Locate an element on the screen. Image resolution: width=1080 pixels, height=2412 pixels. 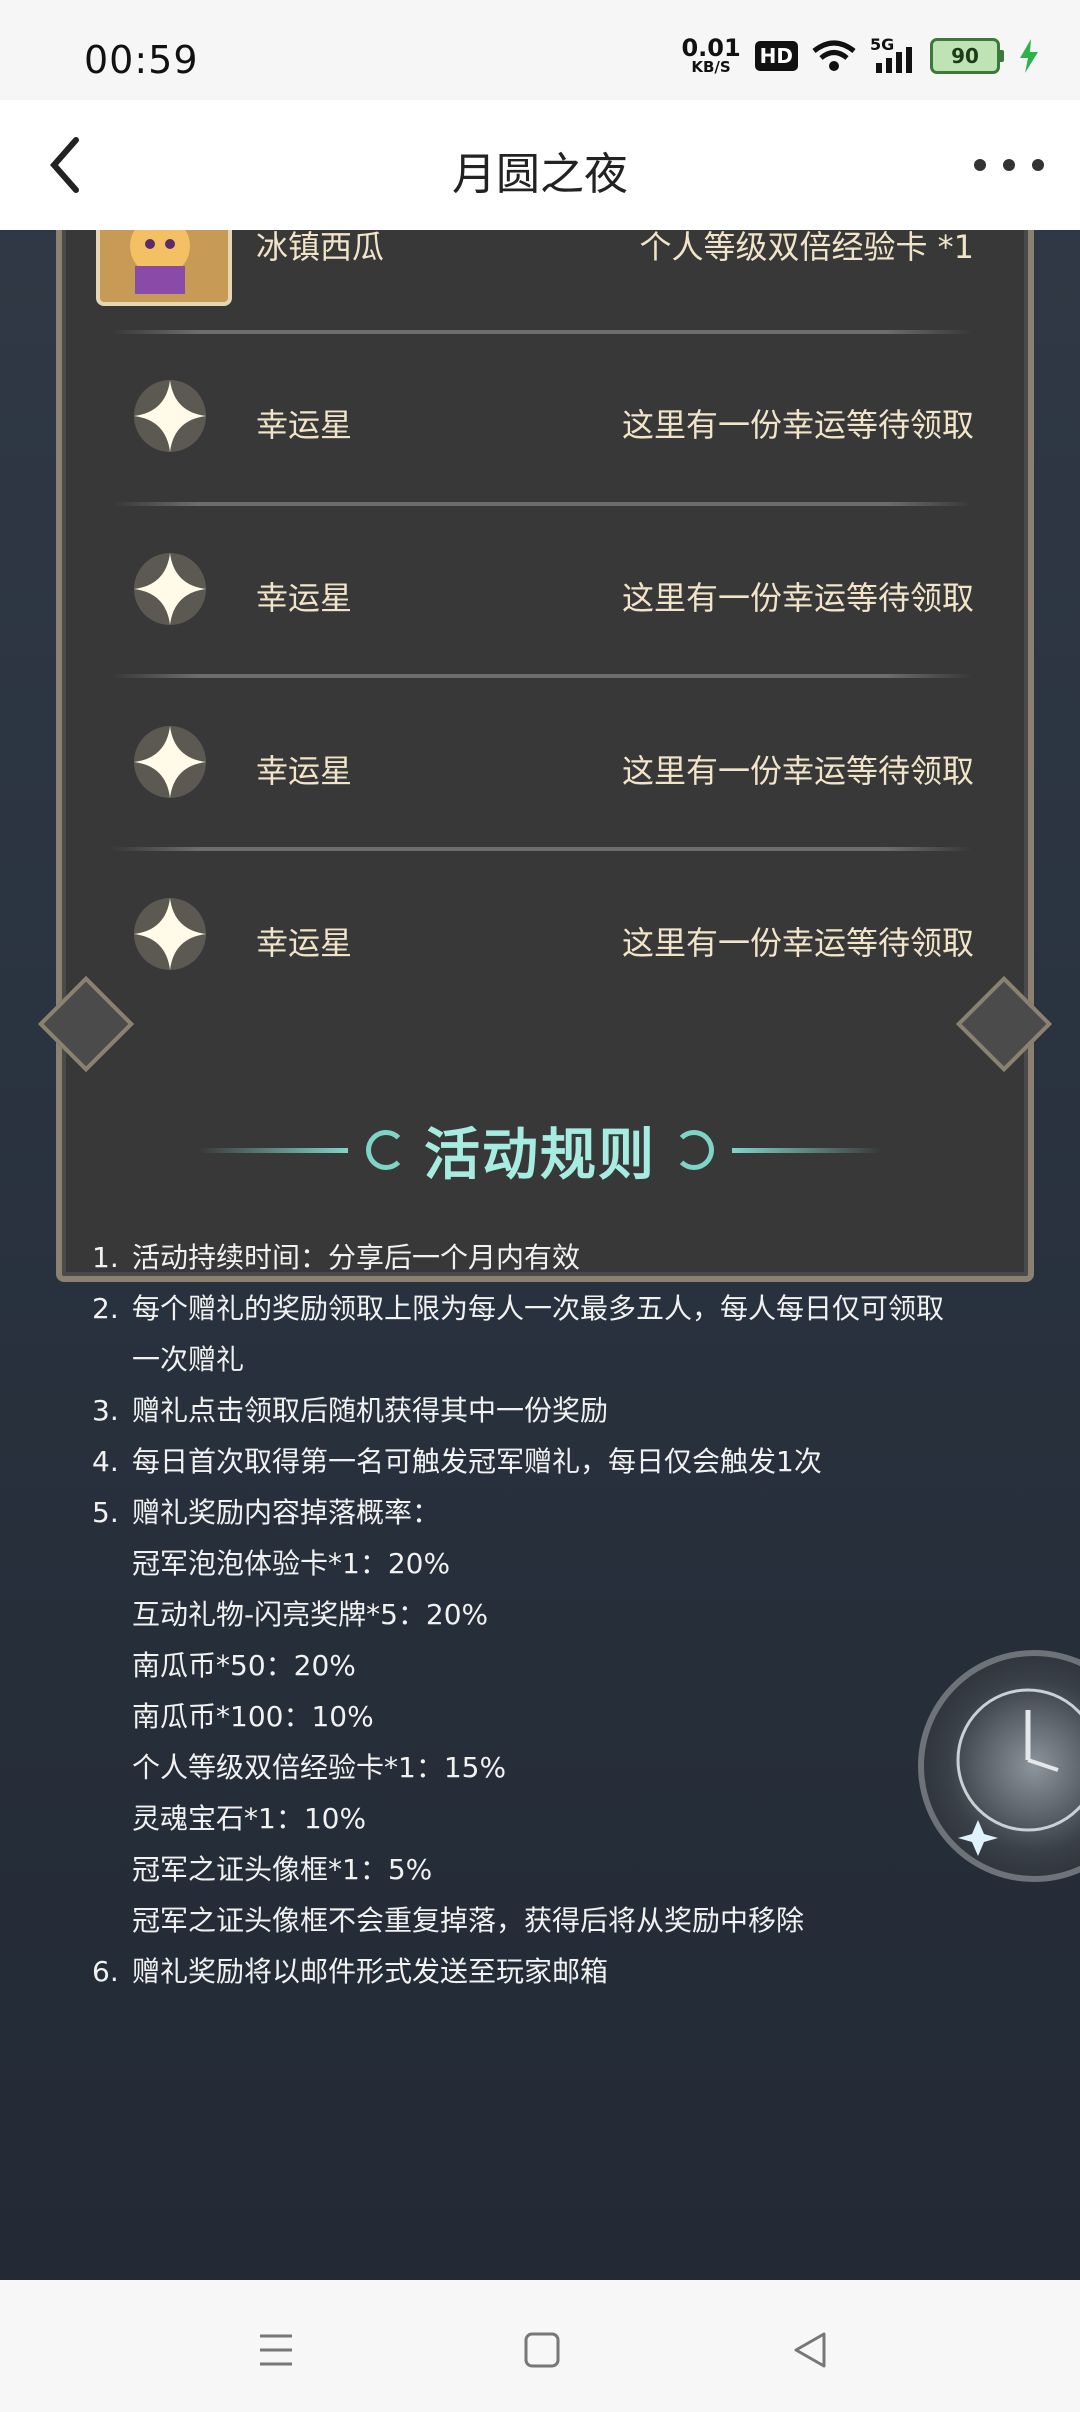
rule-number: 3. is located at coordinates (105, 1410).